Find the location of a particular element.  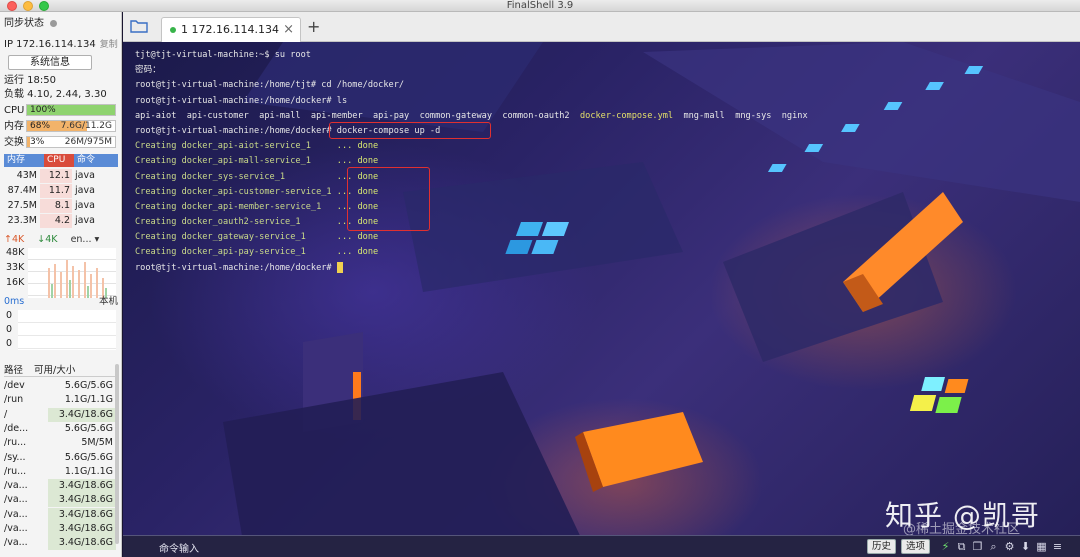

process-cpu: 11.7 is located at coordinates (56, 191).